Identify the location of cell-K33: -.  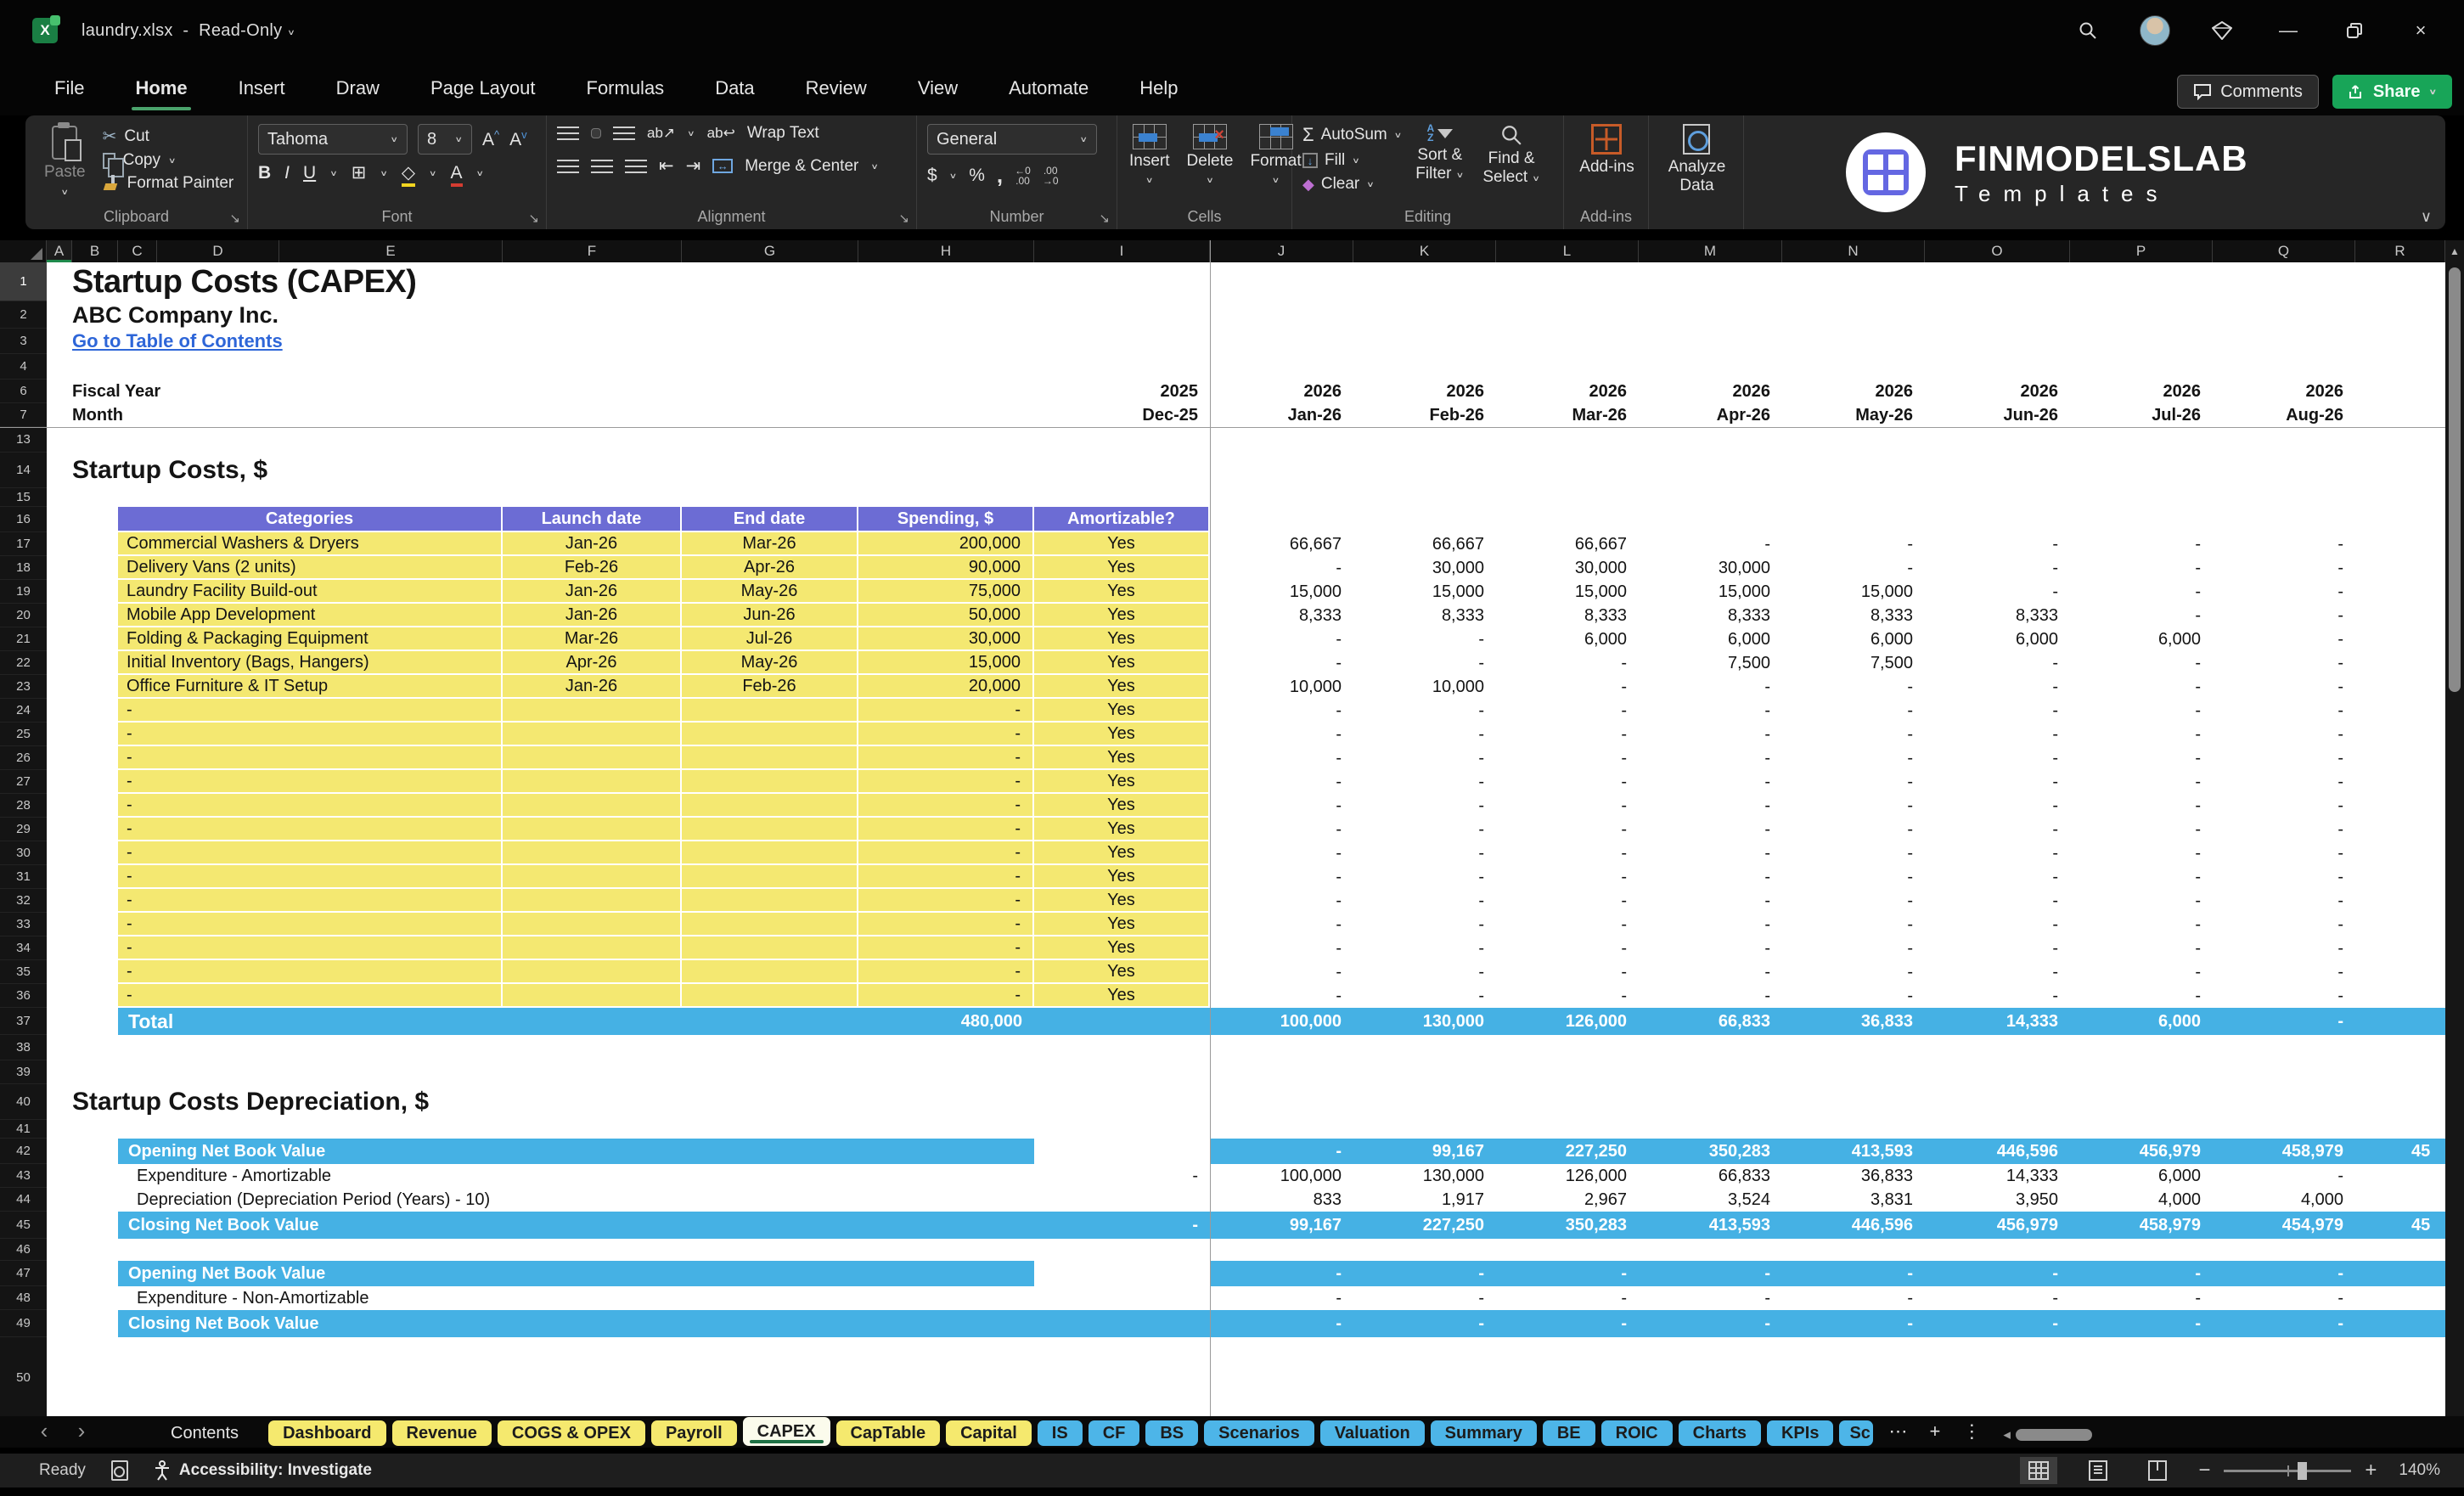
(1424, 924).